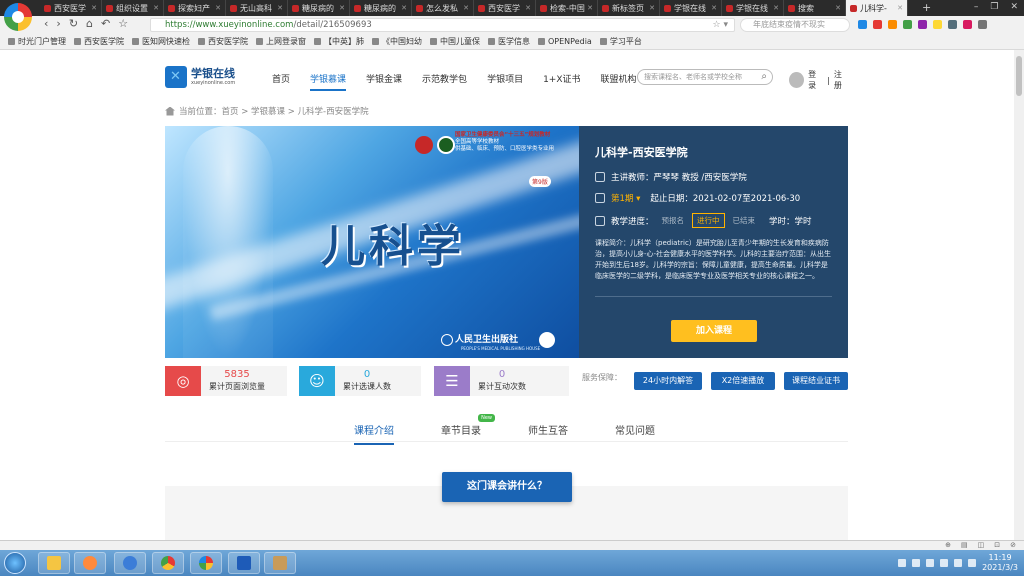  I want to click on browser-logo-icon, so click(18, 17).